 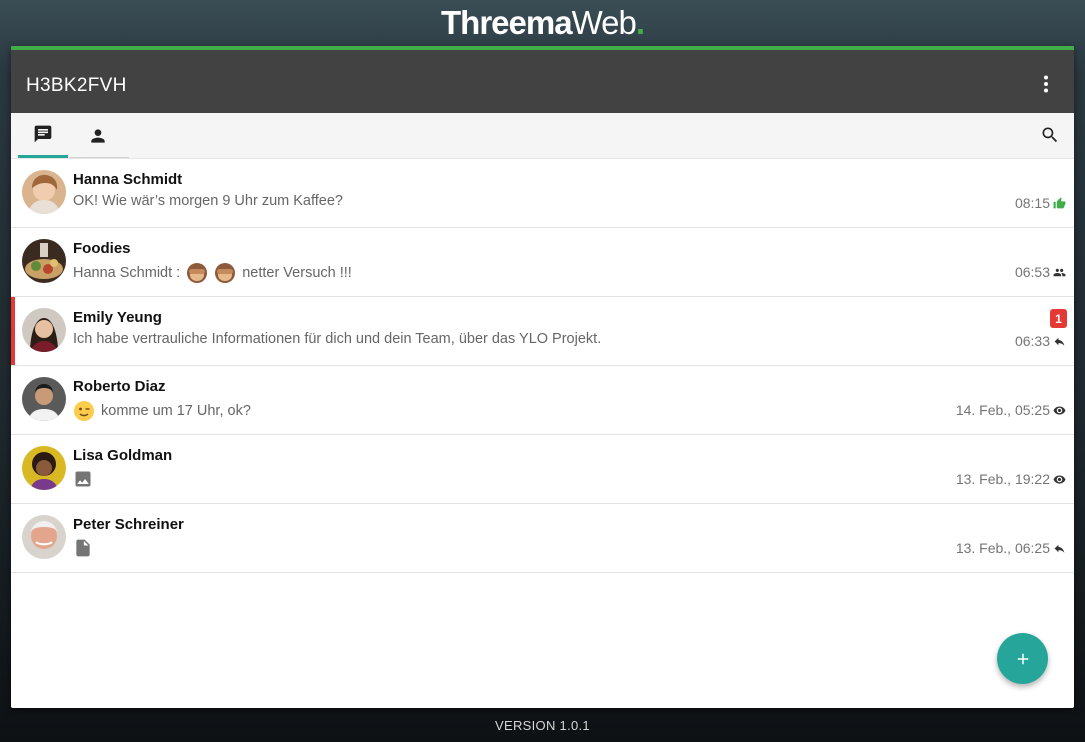 What do you see at coordinates (102, 248) in the screenshot?
I see `group-name: Foodies` at bounding box center [102, 248].